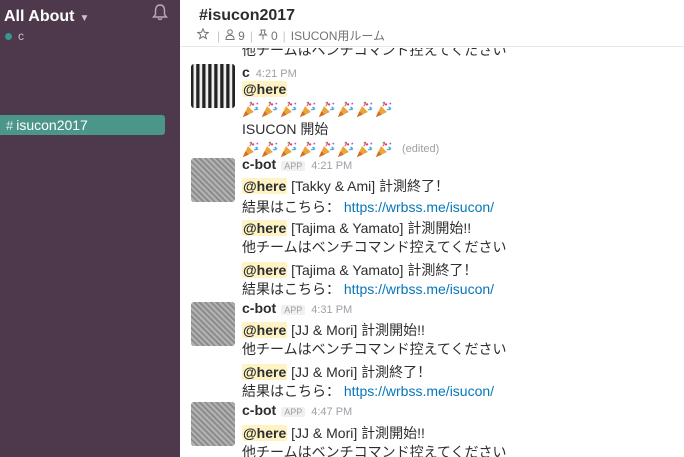 Image resolution: width=684 pixels, height=457 pixels. Describe the element at coordinates (331, 166) in the screenshot. I see `timestamp: 4:21 PM` at that location.